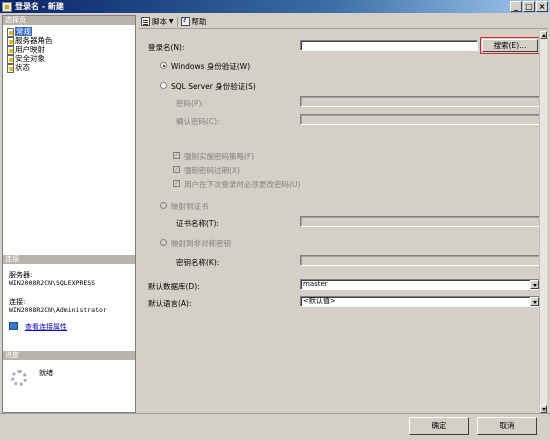  I want to click on script-button: 脚本 ▼, so click(157, 21).